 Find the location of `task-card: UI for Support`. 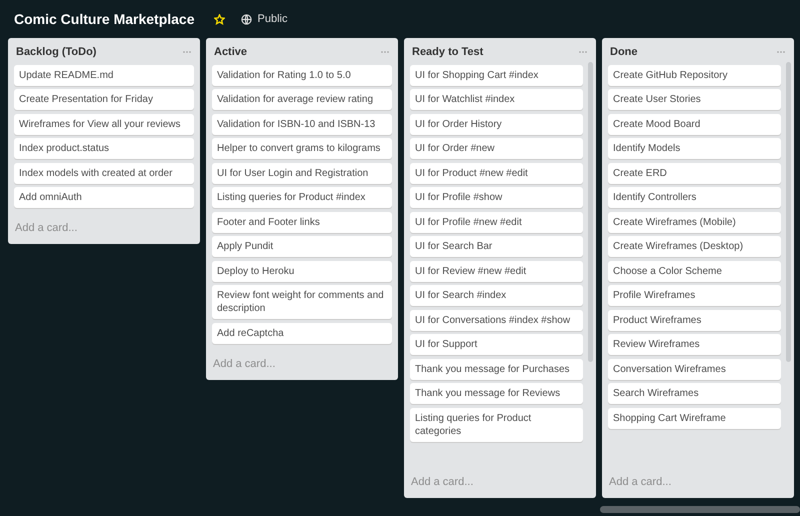

task-card: UI for Support is located at coordinates (496, 344).